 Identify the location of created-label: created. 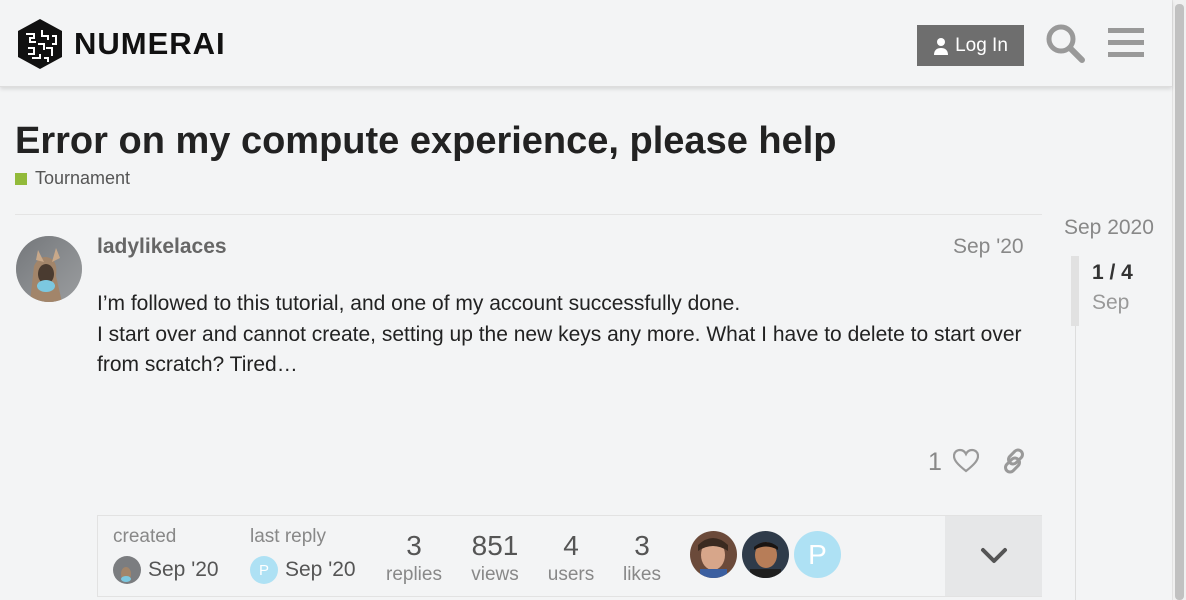
(145, 536).